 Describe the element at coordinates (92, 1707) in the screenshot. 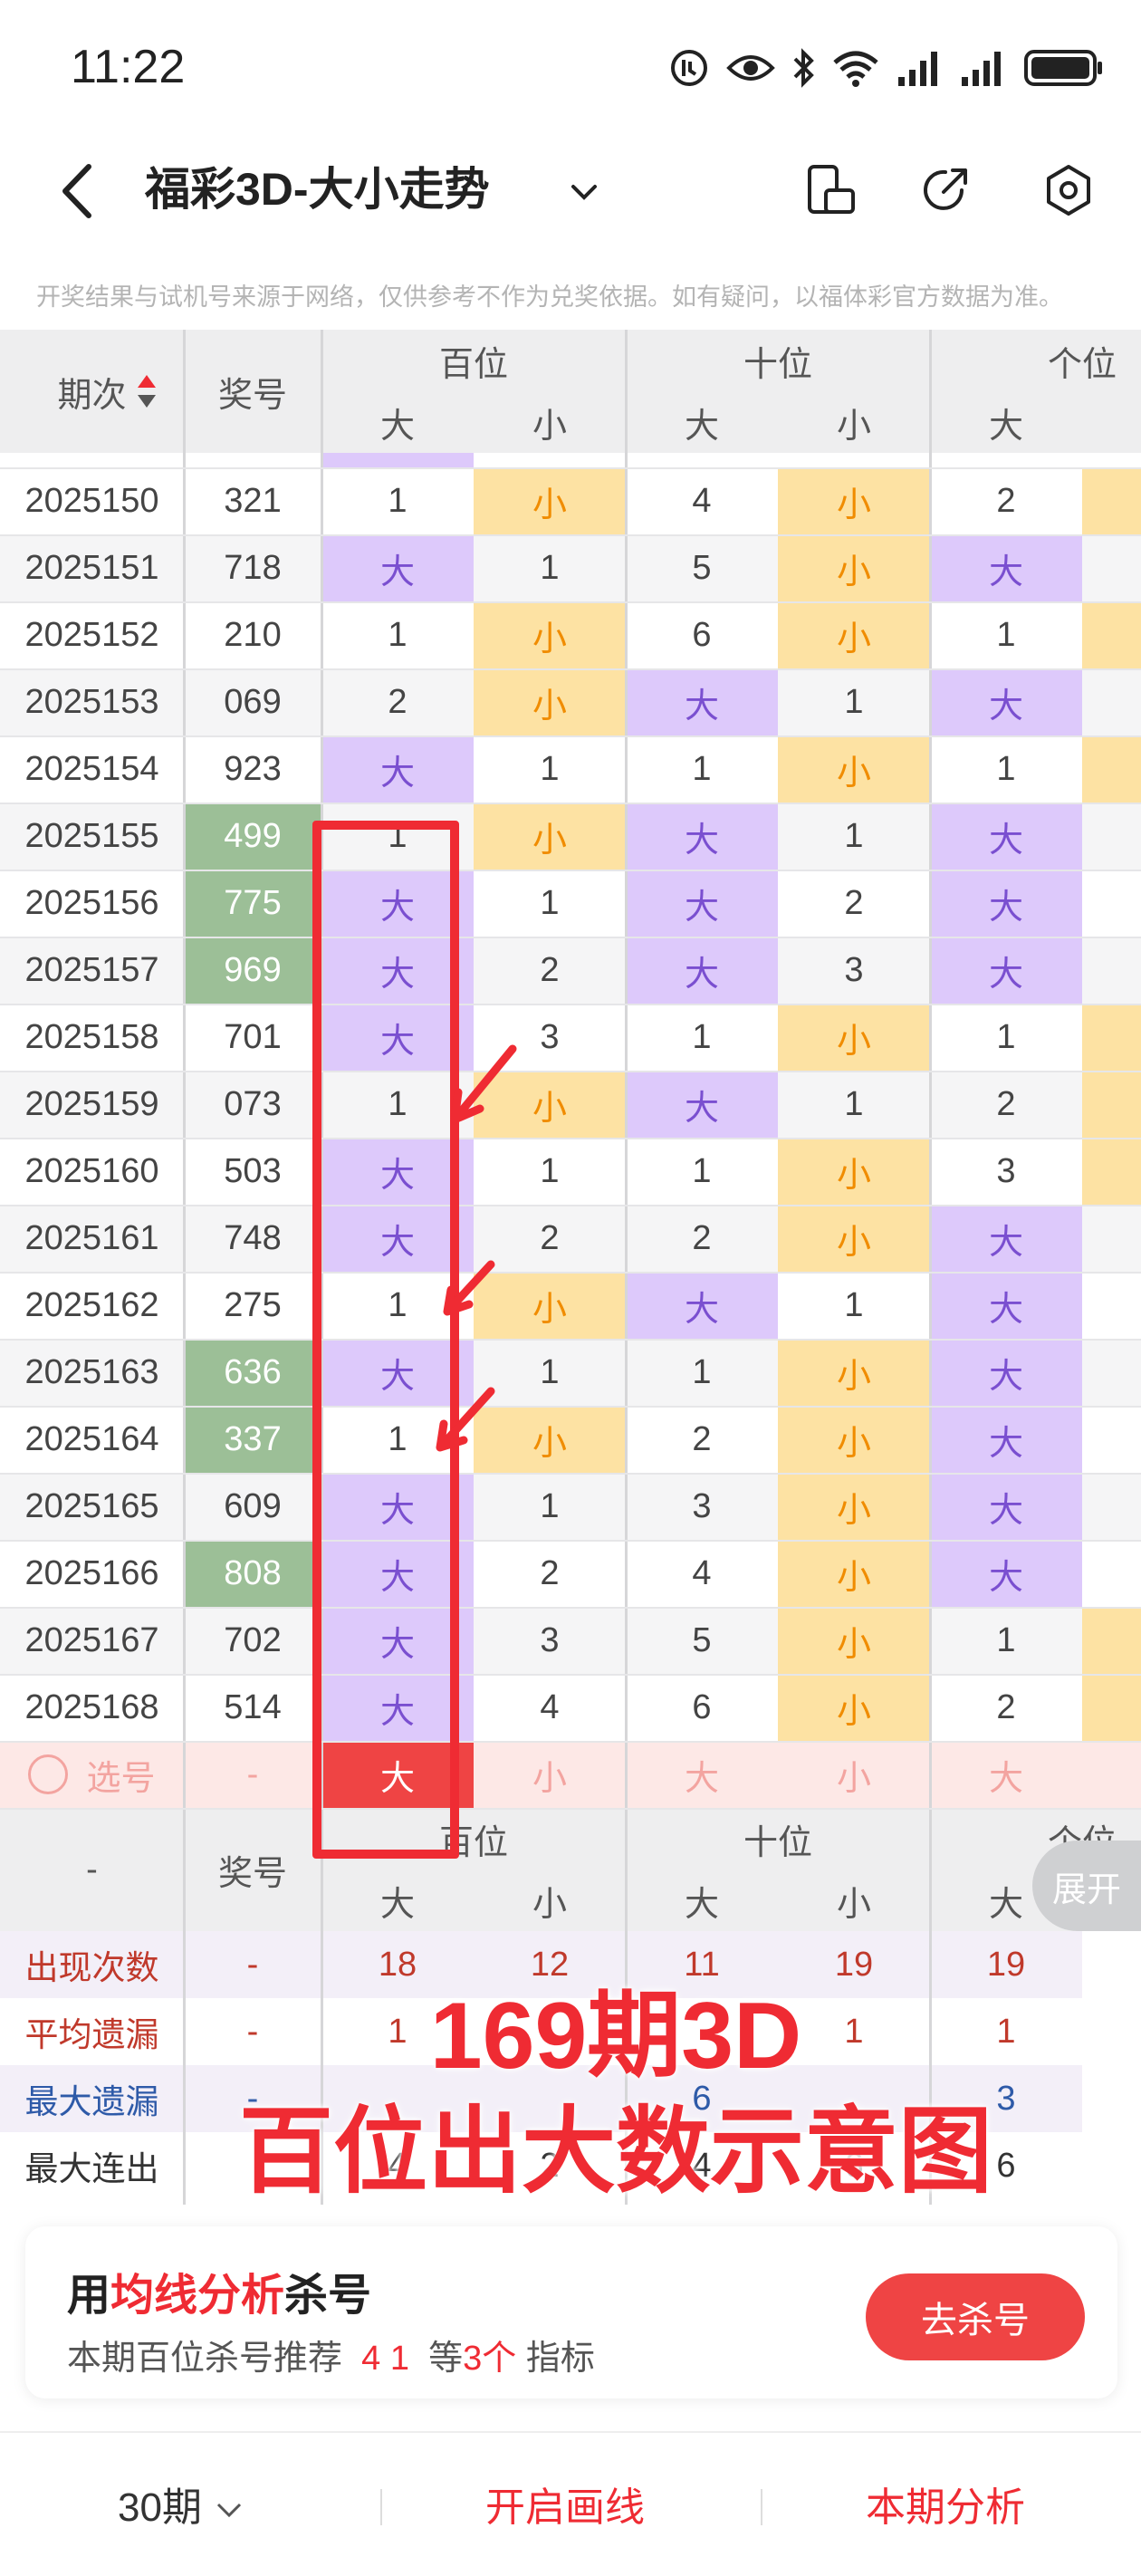

I see `period-cell: 2025168` at that location.